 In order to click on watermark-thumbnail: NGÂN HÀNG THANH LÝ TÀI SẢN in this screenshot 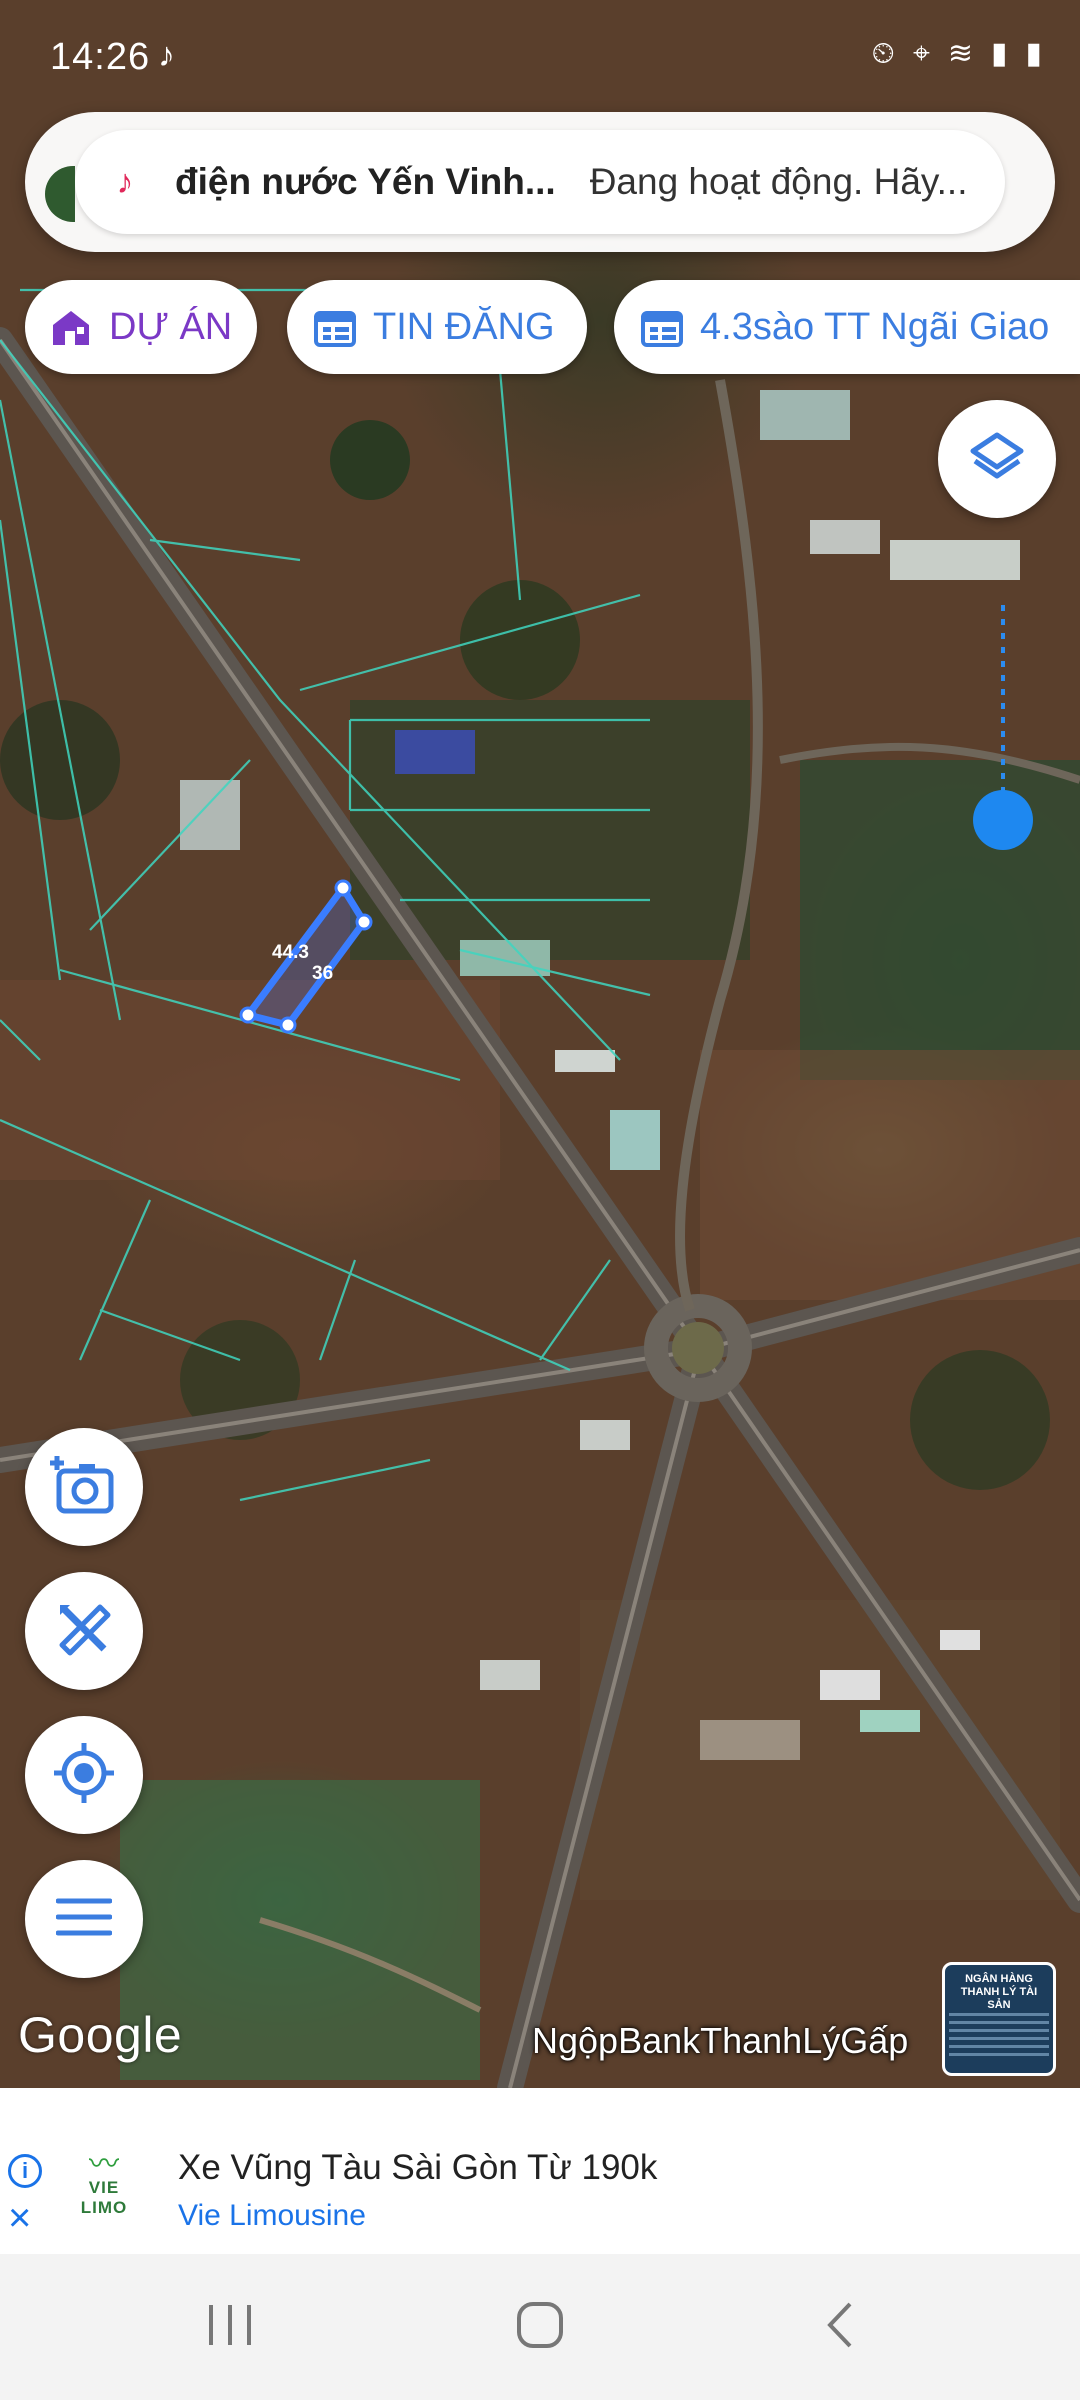, I will do `click(999, 2019)`.